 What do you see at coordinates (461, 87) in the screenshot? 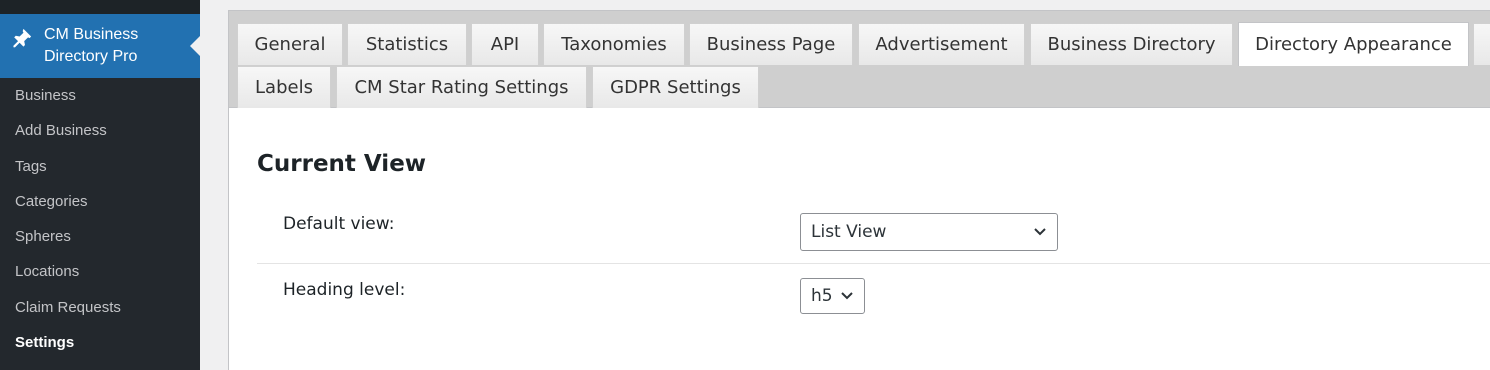
I see `tab-cm-star-rating-settings: CM Star Rating Settings` at bounding box center [461, 87].